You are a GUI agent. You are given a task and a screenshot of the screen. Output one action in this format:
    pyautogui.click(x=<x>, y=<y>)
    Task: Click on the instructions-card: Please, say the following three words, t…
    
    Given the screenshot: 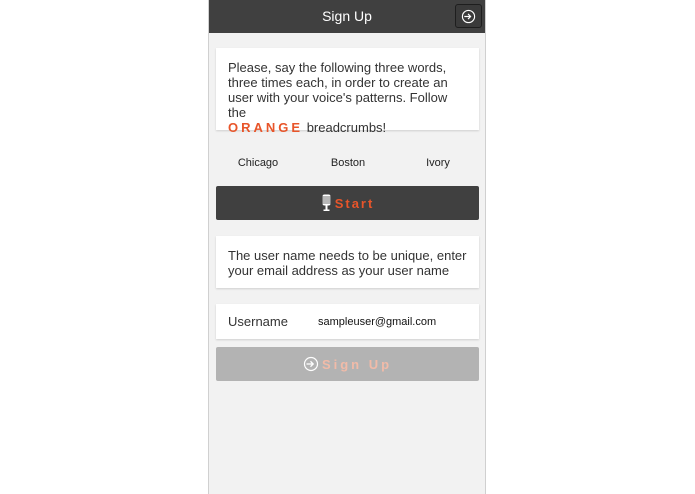 What is the action you would take?
    pyautogui.click(x=347, y=91)
    